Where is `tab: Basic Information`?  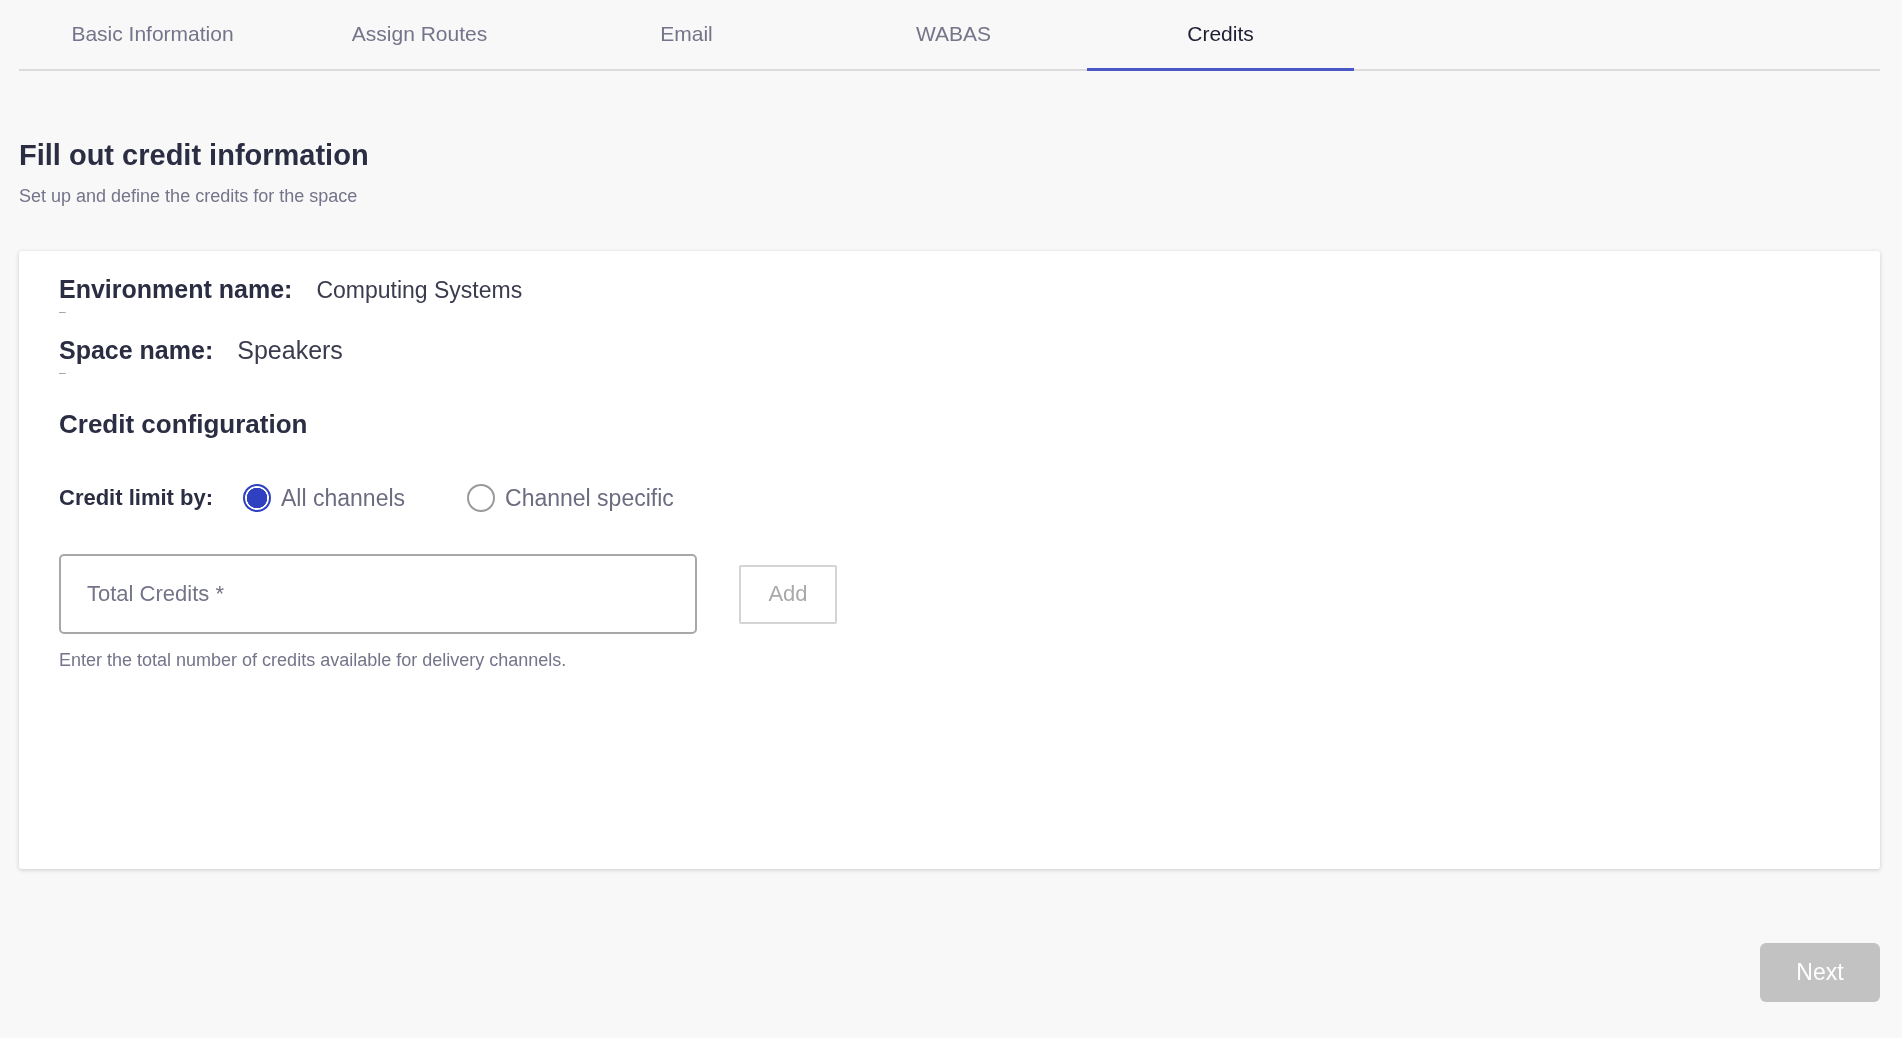
tab: Basic Information is located at coordinates (152, 35).